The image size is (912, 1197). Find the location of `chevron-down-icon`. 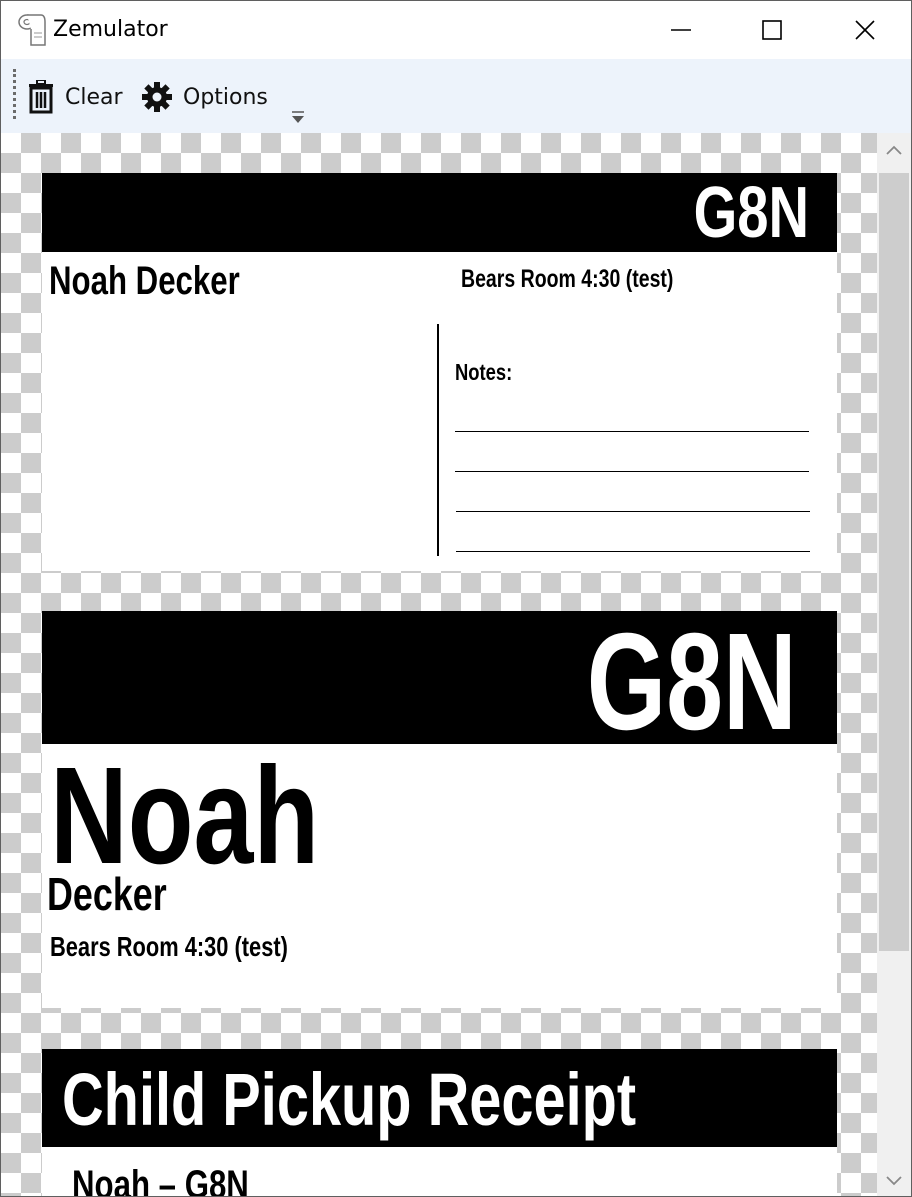

chevron-down-icon is located at coordinates (894, 1181).